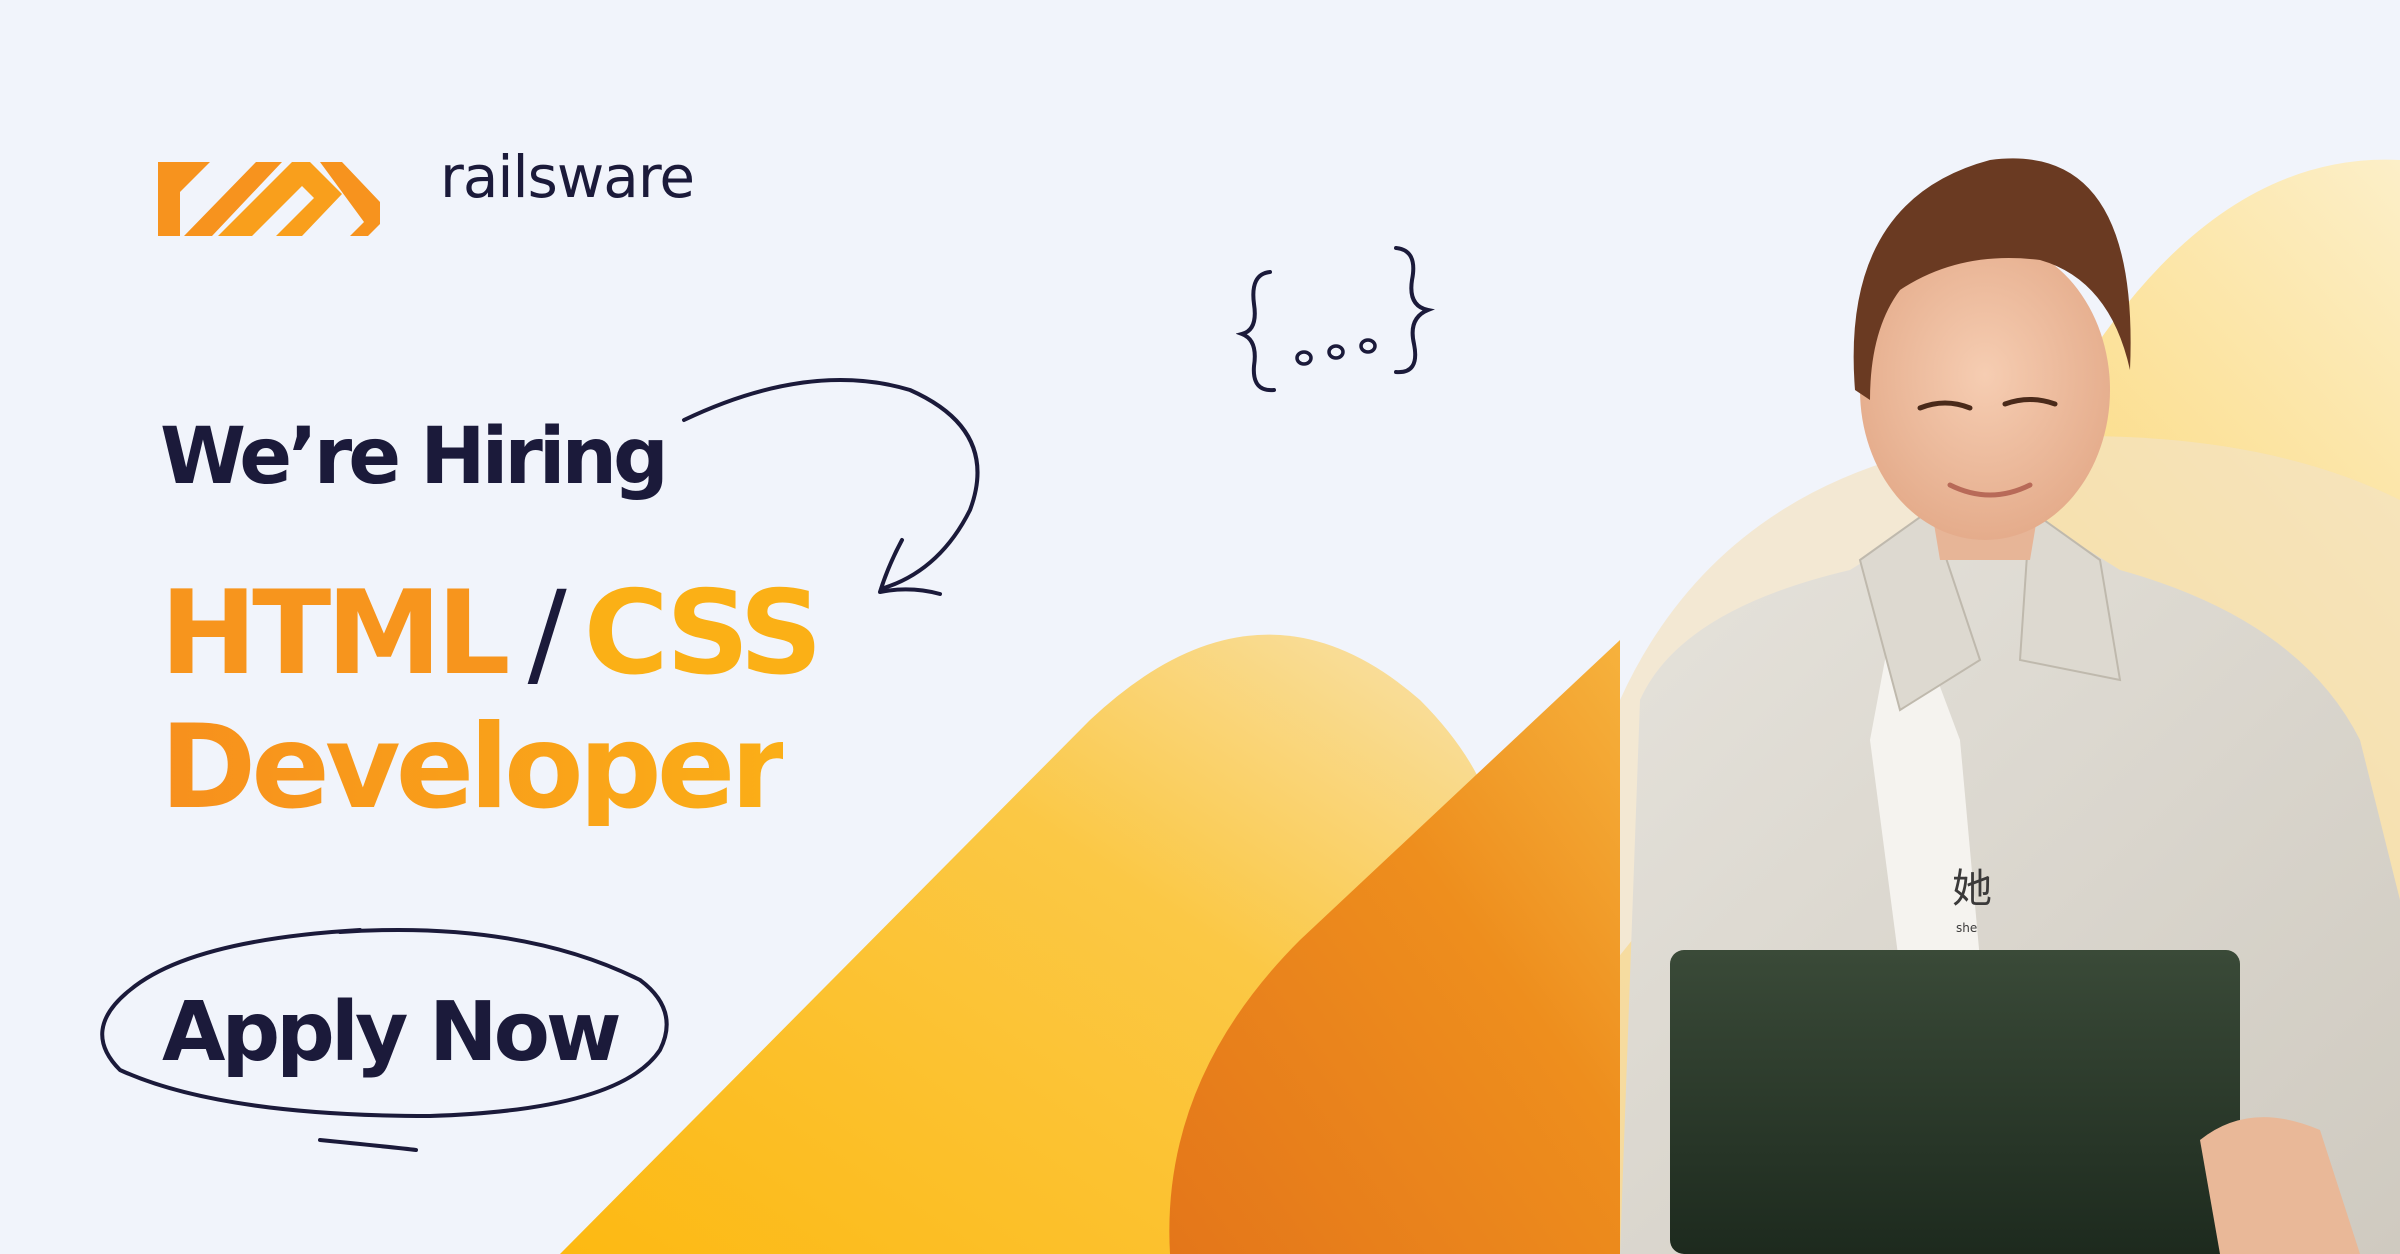 The width and height of the screenshot is (2400, 1254). What do you see at coordinates (1966, 928) in the screenshot?
I see `shirt-print-sub: she` at bounding box center [1966, 928].